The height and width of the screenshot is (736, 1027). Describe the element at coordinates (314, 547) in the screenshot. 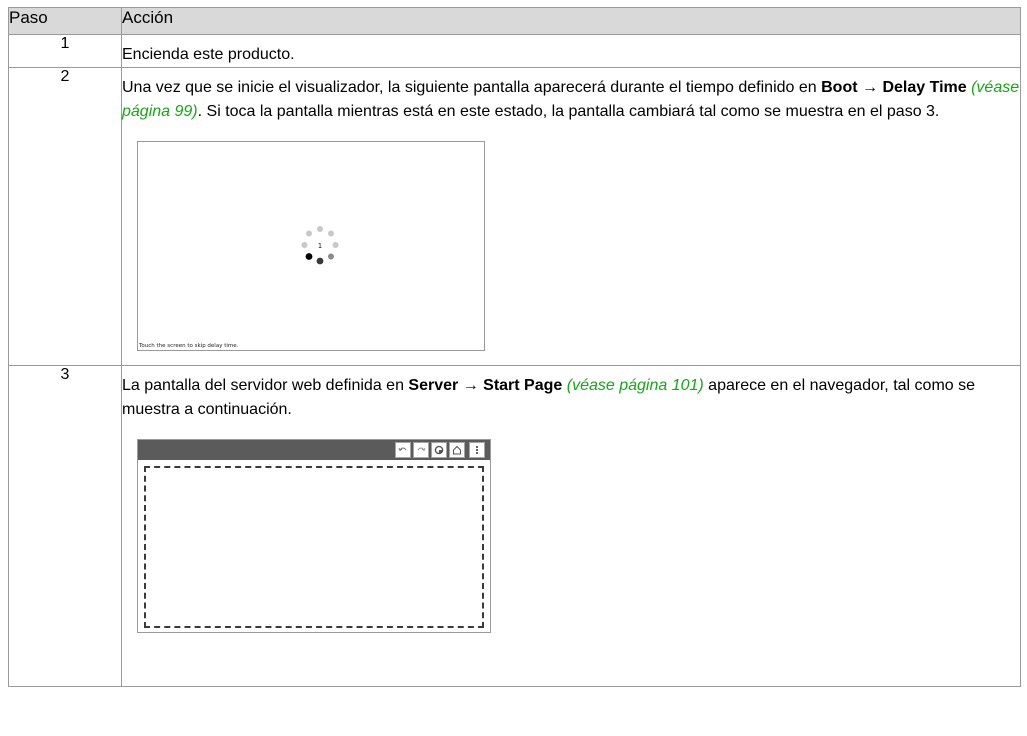

I see `web-content-area` at that location.